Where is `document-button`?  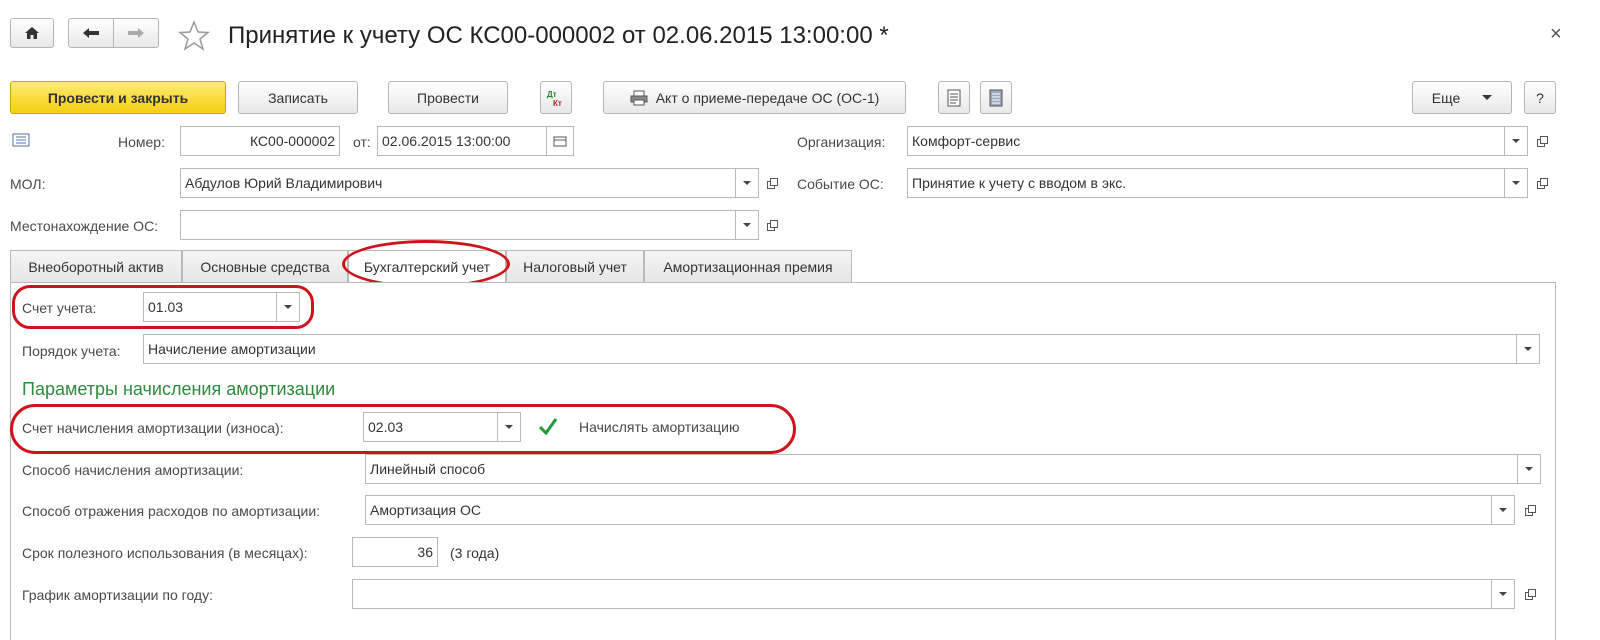 document-button is located at coordinates (954, 97).